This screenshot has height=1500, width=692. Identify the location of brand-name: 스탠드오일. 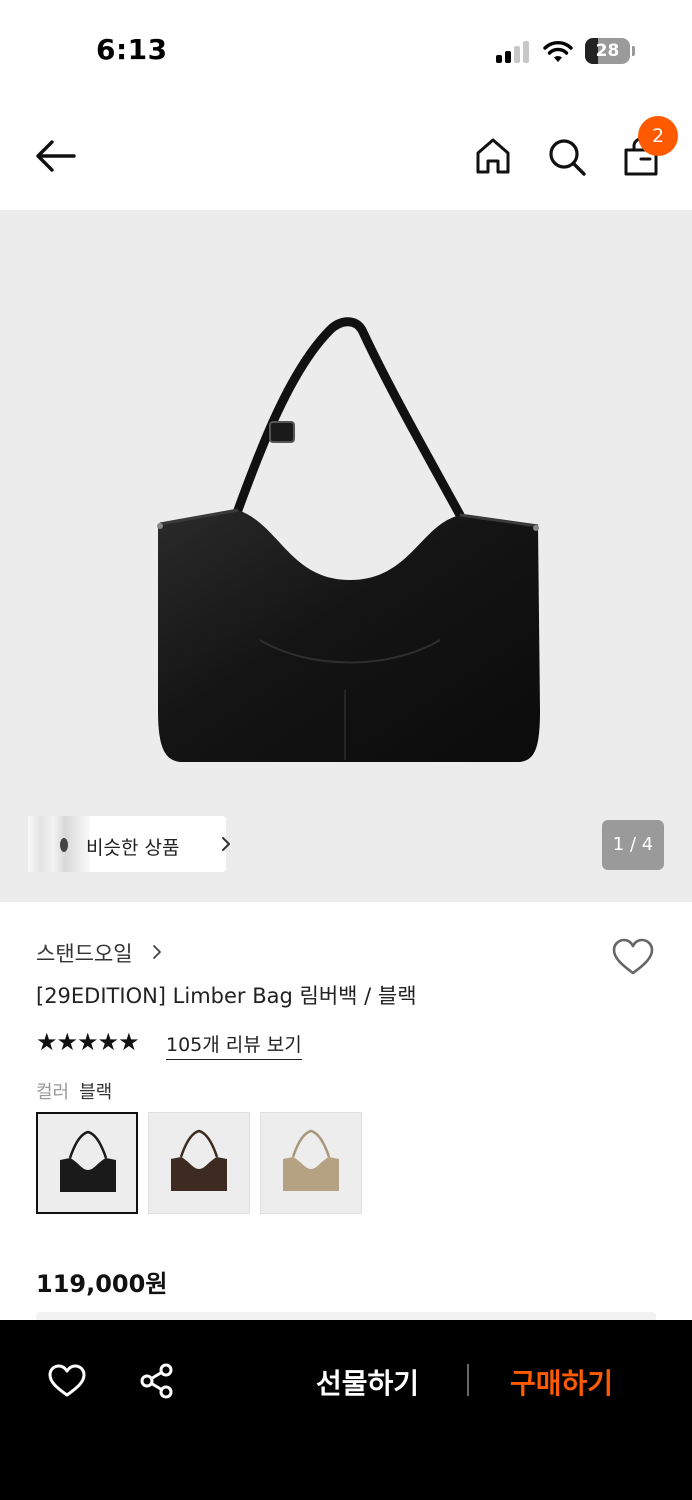
(84, 954).